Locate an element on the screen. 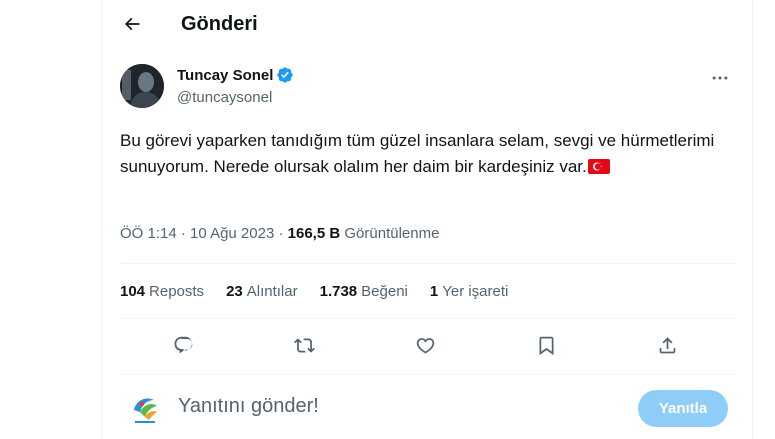  repost-icon is located at coordinates (304, 345).